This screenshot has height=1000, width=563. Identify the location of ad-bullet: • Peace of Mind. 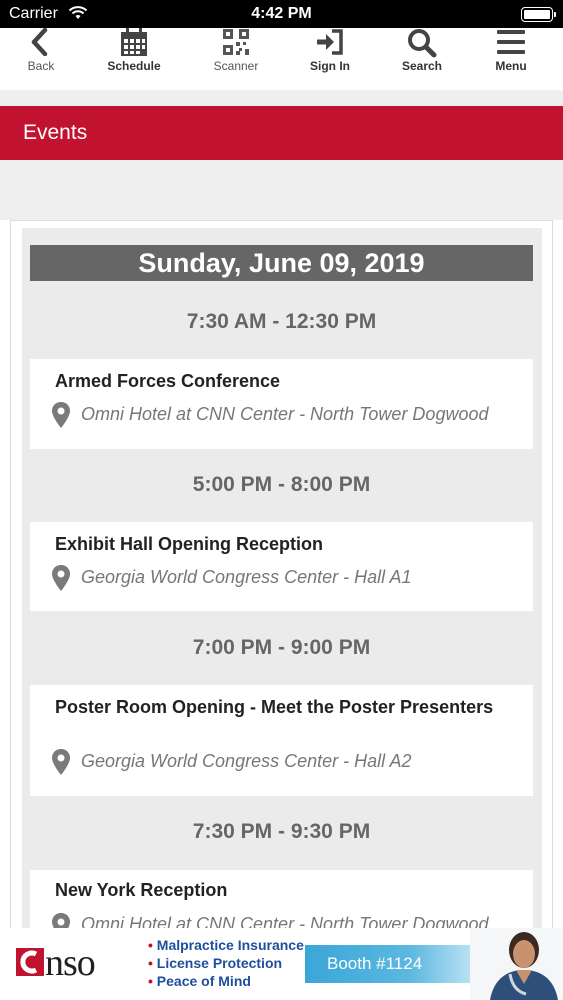
(199, 981).